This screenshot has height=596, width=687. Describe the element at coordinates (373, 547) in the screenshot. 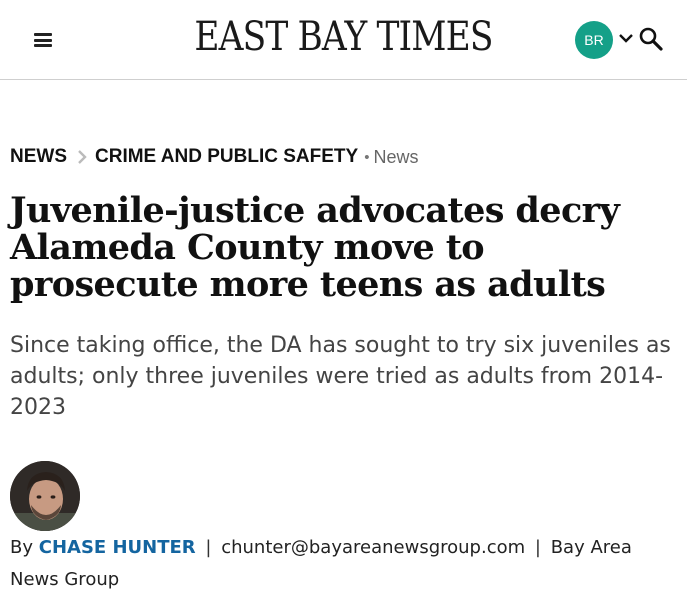

I see `author-email: chunter@bayareanewsgroup.com` at that location.